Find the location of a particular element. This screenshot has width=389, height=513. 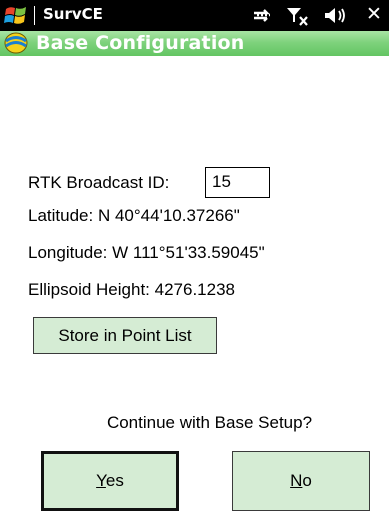

latitude-label: Latitude: is located at coordinates (61, 215).